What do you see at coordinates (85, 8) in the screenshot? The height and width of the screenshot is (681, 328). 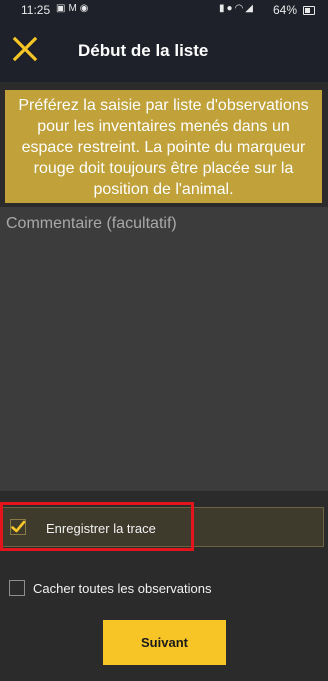 I see `sync-icon: ◉` at bounding box center [85, 8].